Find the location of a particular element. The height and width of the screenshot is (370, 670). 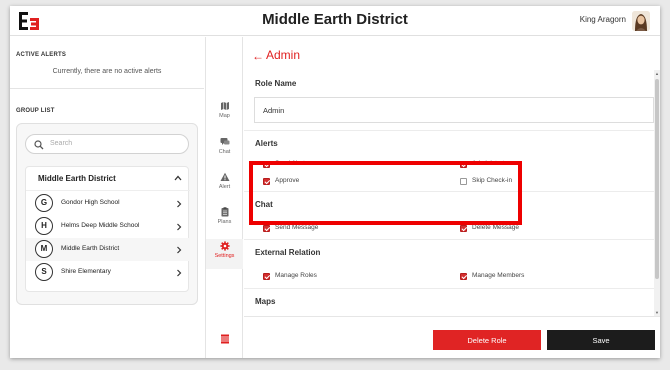

nav-label: Plans is located at coordinates (224, 222).